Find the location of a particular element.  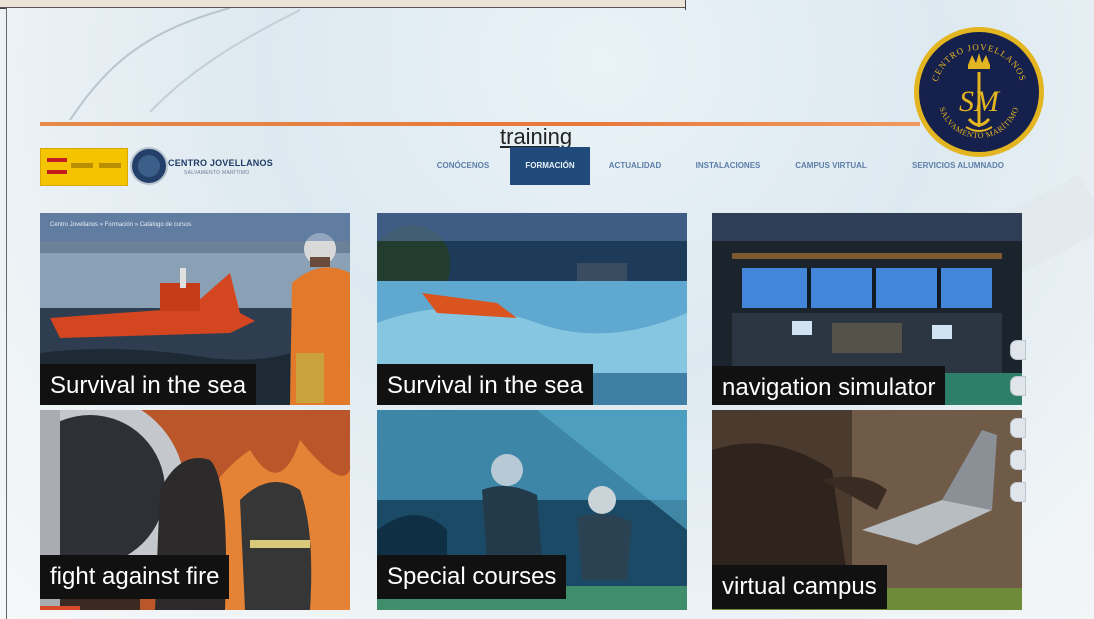

site-logo-subtitle: SALVAMENTO MARÍTIMO is located at coordinates (217, 173).